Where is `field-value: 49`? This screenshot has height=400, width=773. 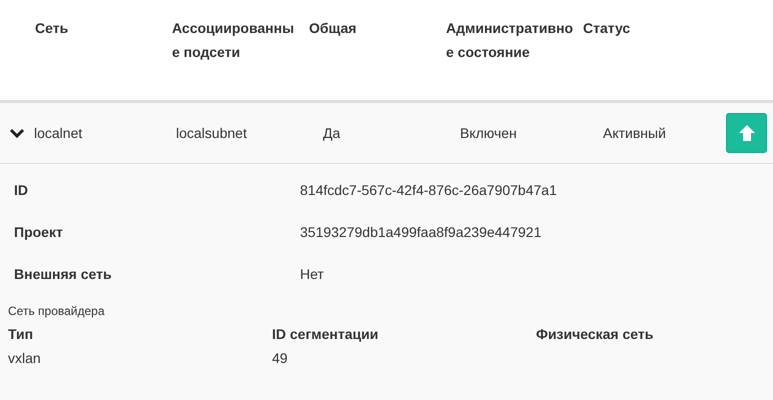
field-value: 49 is located at coordinates (280, 358).